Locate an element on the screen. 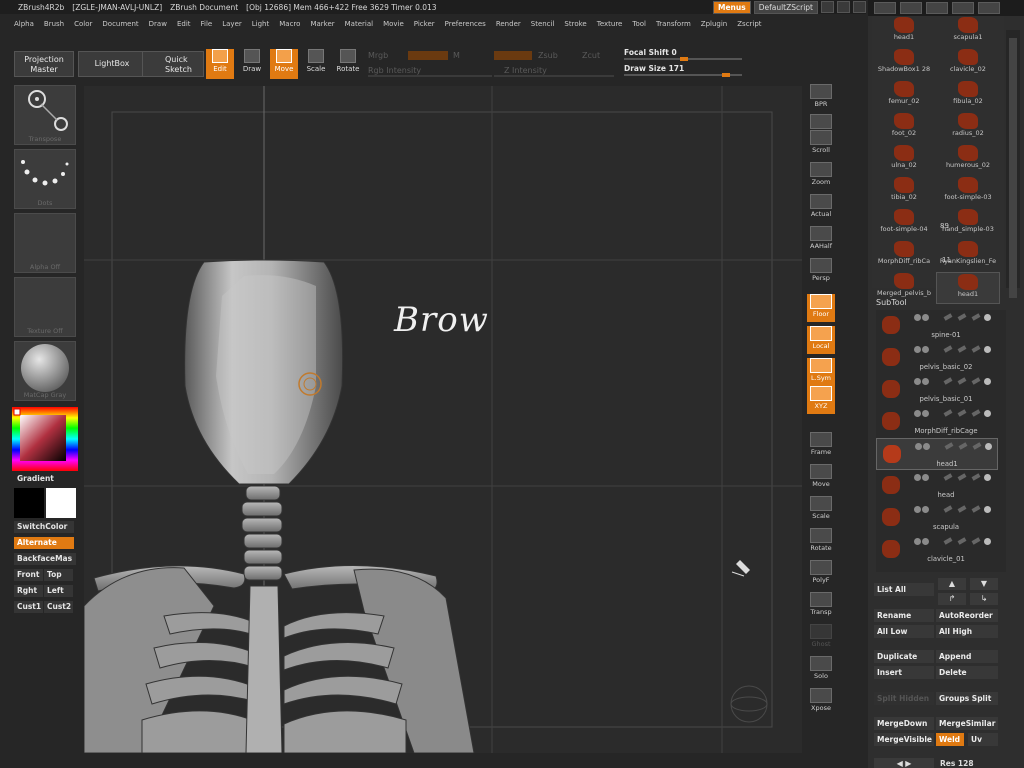 Image resolution: width=1024 pixels, height=768 pixels. library-tool-item: humerous_02 is located at coordinates (968, 160).